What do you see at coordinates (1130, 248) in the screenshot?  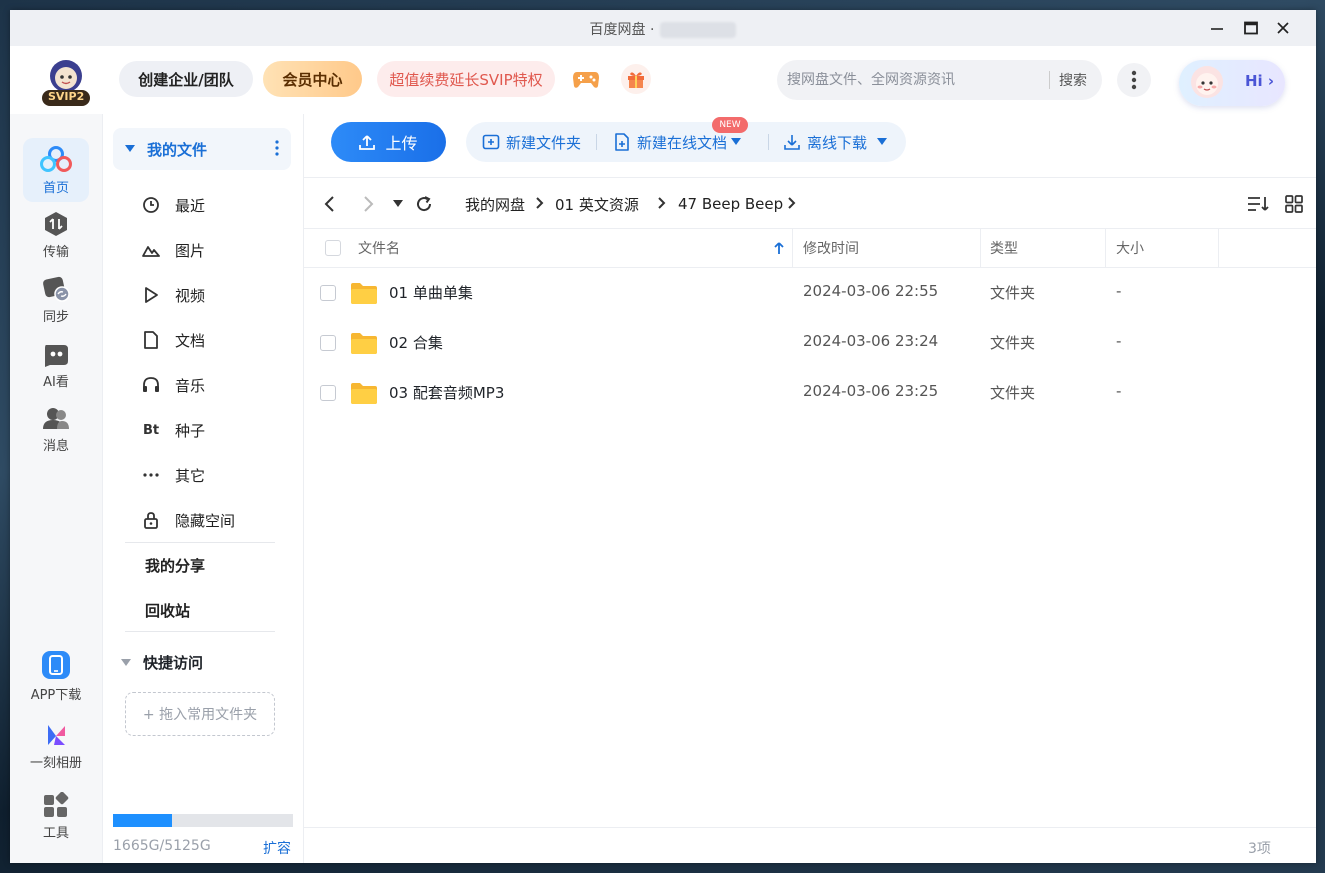 I see `column-size: 大小` at bounding box center [1130, 248].